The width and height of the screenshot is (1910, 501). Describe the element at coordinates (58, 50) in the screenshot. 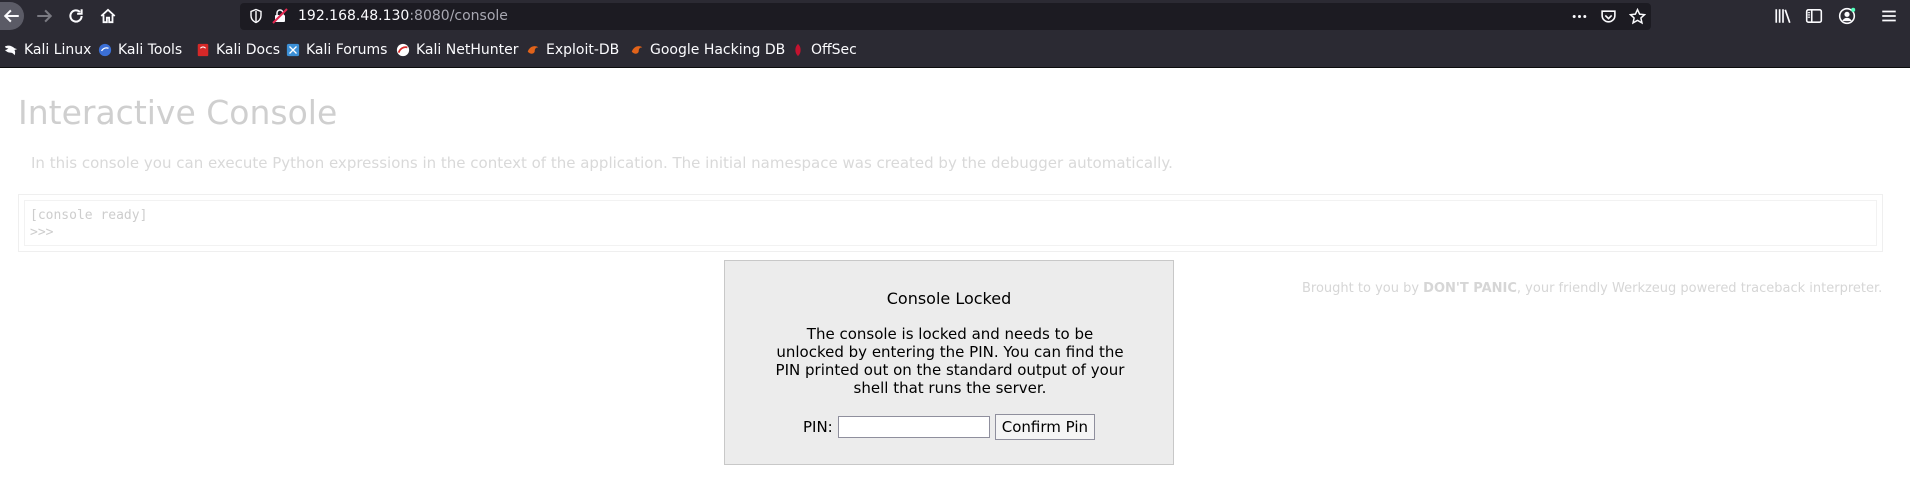

I see `bookmark-label: Kali Linux` at that location.